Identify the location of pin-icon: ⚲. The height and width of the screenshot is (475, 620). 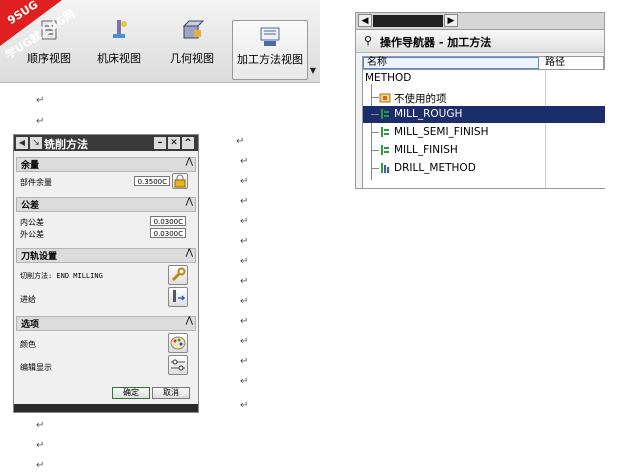
(368, 40).